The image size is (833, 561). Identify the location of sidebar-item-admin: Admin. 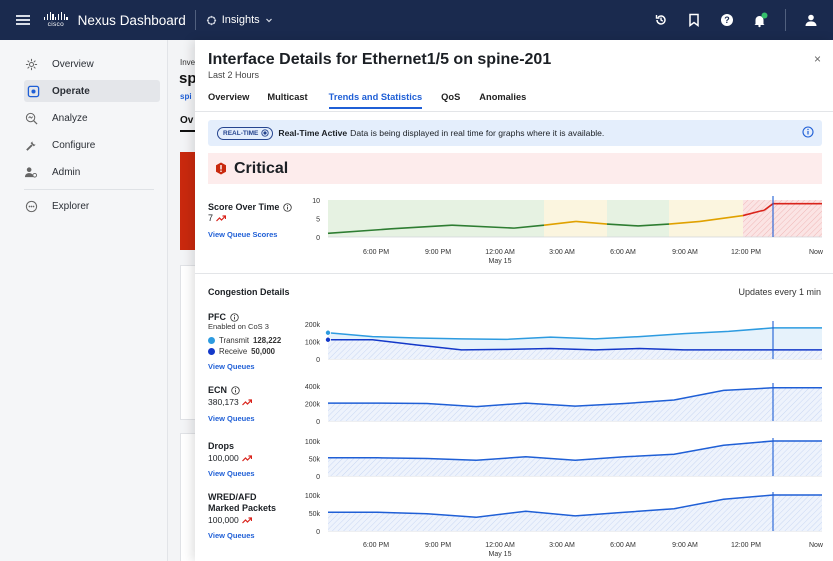
(92, 172).